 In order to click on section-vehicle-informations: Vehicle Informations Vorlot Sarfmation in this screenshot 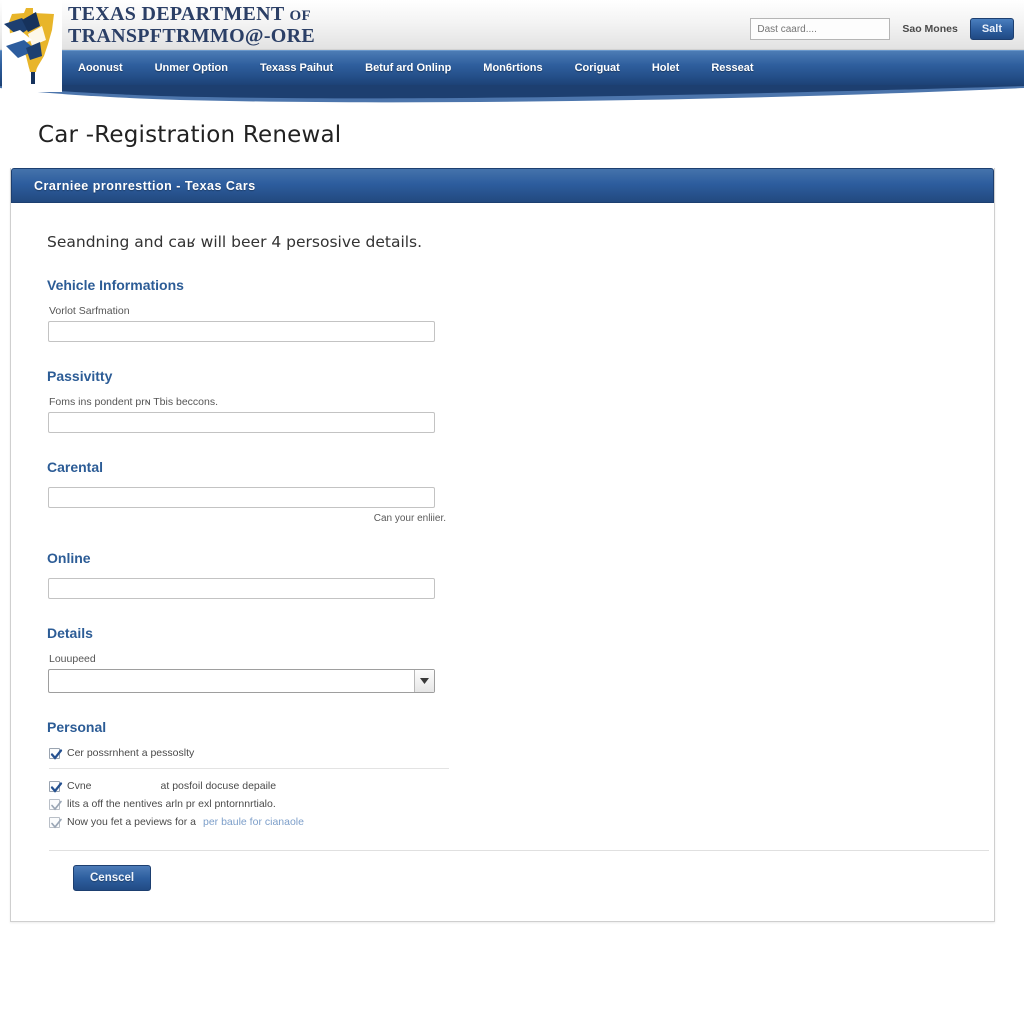, I will do `click(502, 309)`.